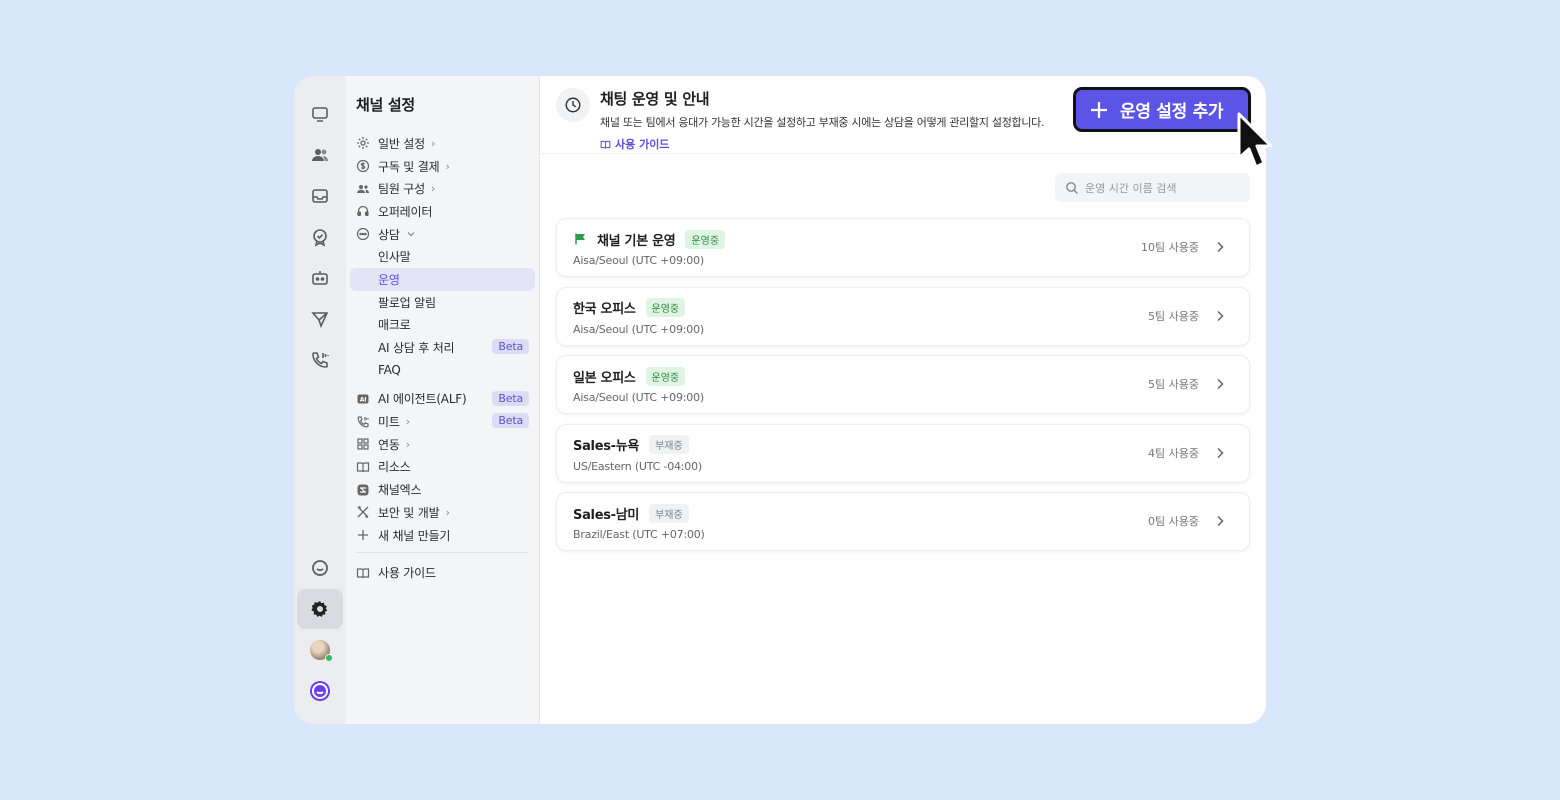  Describe the element at coordinates (320, 609) in the screenshot. I see `rail-settings` at that location.